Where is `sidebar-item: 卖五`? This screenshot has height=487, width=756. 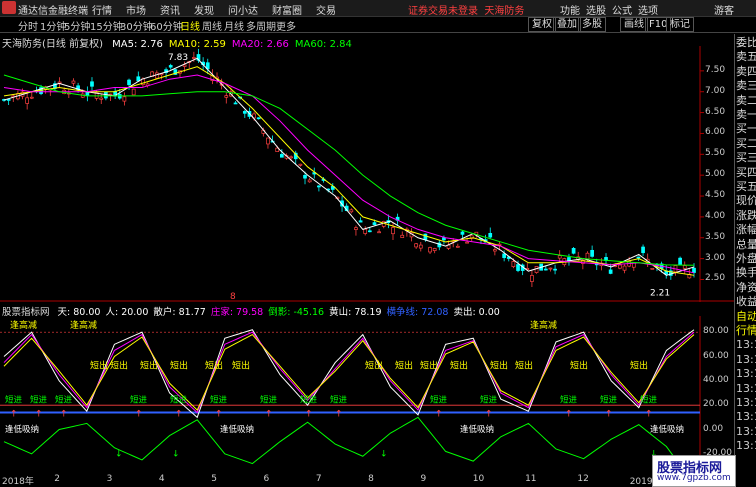
sidebar-item: 卖五 is located at coordinates (746, 57).